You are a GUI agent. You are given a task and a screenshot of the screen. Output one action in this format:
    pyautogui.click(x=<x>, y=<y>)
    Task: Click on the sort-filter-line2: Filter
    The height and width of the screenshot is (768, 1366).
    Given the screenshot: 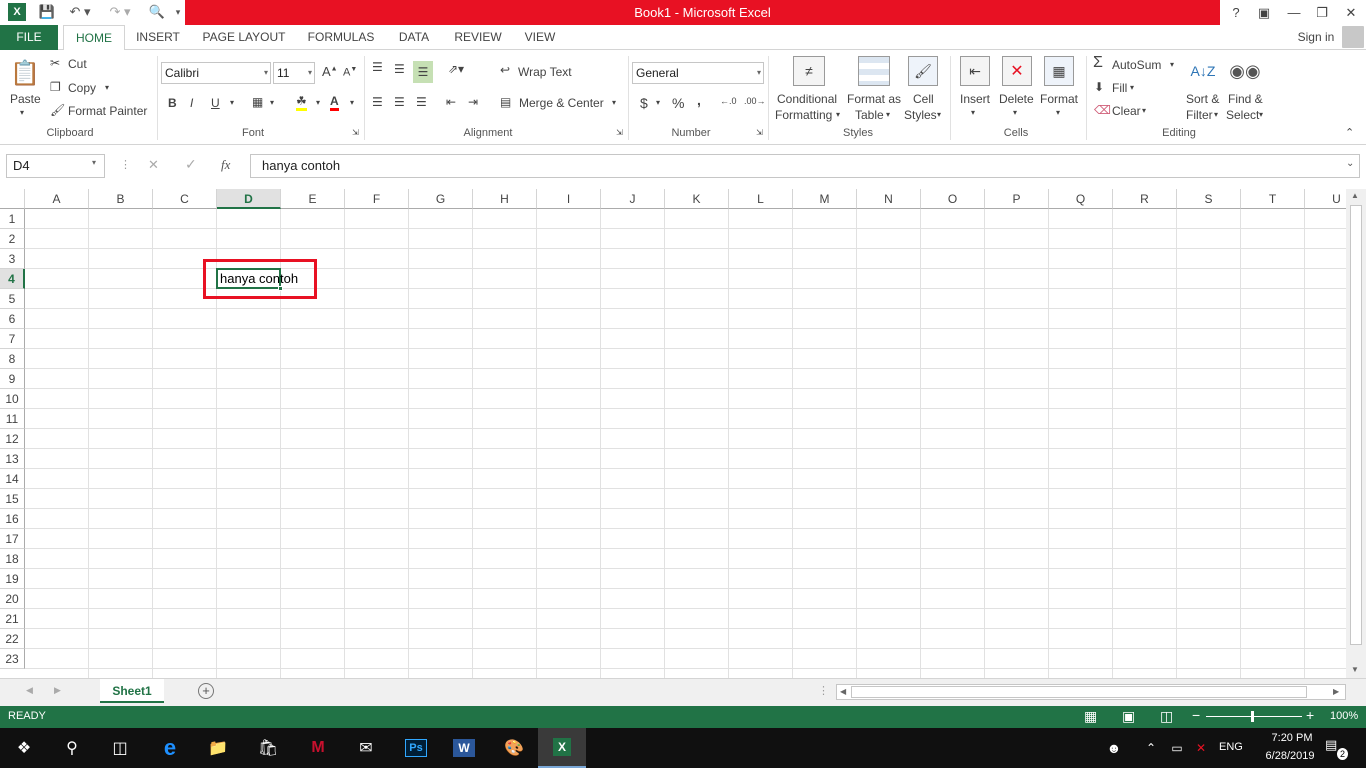 What is the action you would take?
    pyautogui.click(x=1199, y=115)
    